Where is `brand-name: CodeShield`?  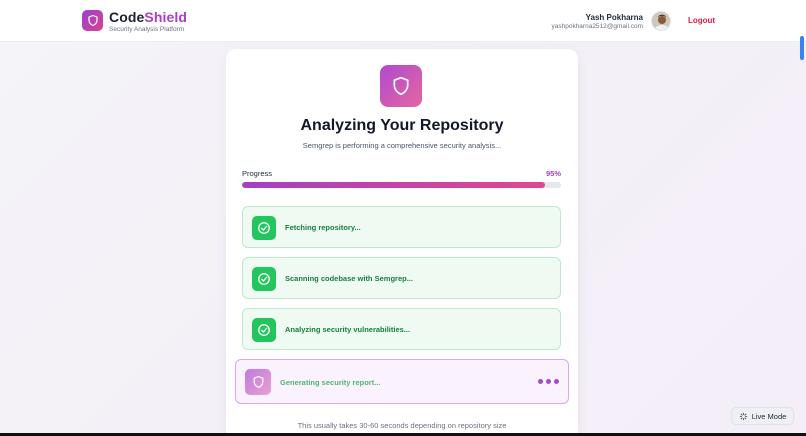 brand-name: CodeShield is located at coordinates (148, 17).